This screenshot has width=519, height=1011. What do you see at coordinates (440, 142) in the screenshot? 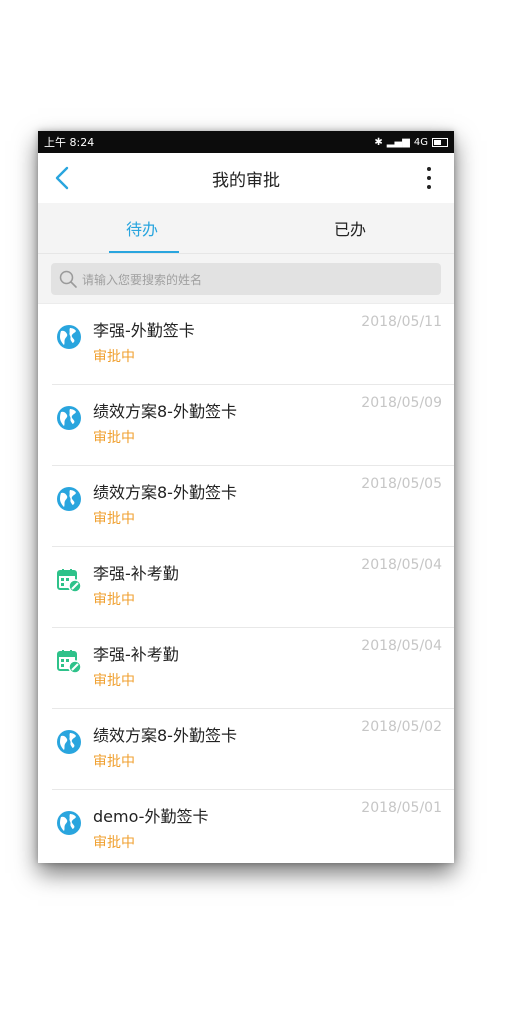
I see `battery-icon` at bounding box center [440, 142].